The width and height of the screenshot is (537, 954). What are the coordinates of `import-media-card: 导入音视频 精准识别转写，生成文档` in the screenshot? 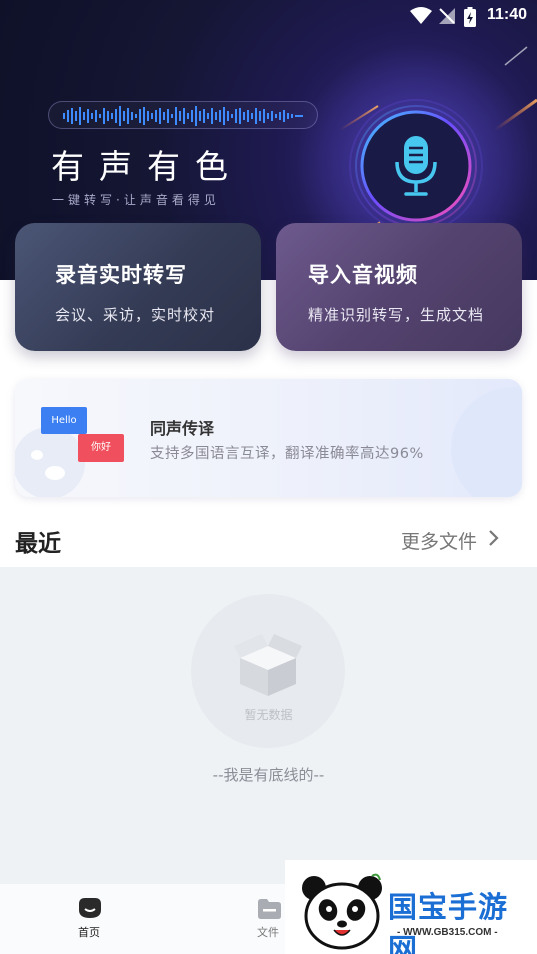 It's located at (399, 287).